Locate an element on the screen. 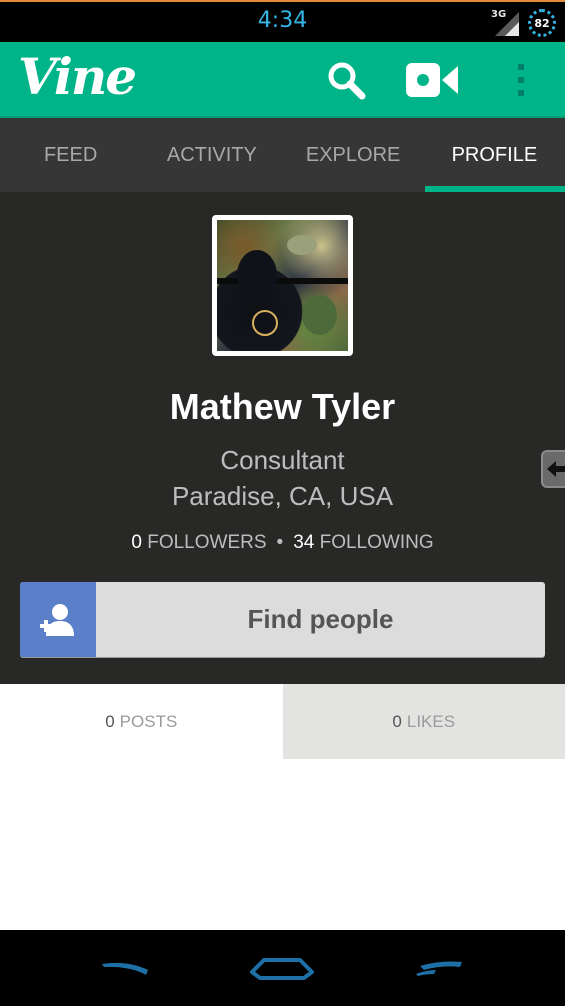  posts-count: 0 is located at coordinates (110, 721).